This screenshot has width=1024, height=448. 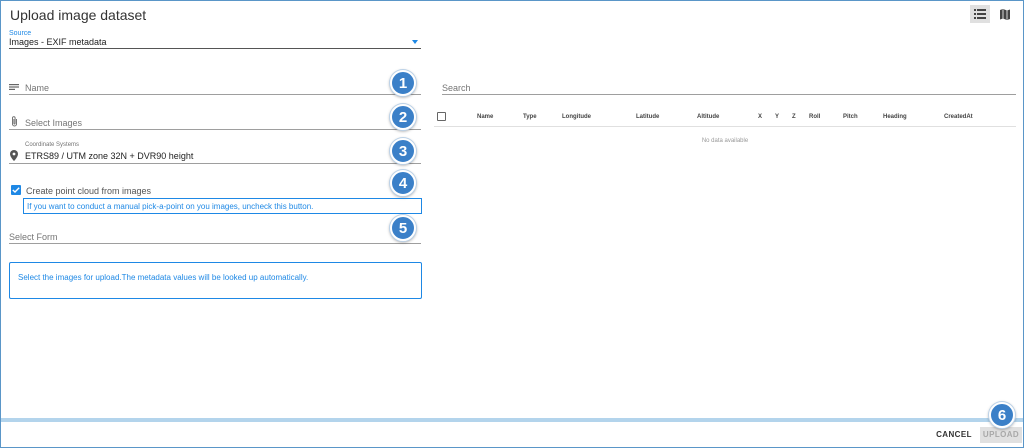 I want to click on step-badge-4: 4, so click(x=403, y=183).